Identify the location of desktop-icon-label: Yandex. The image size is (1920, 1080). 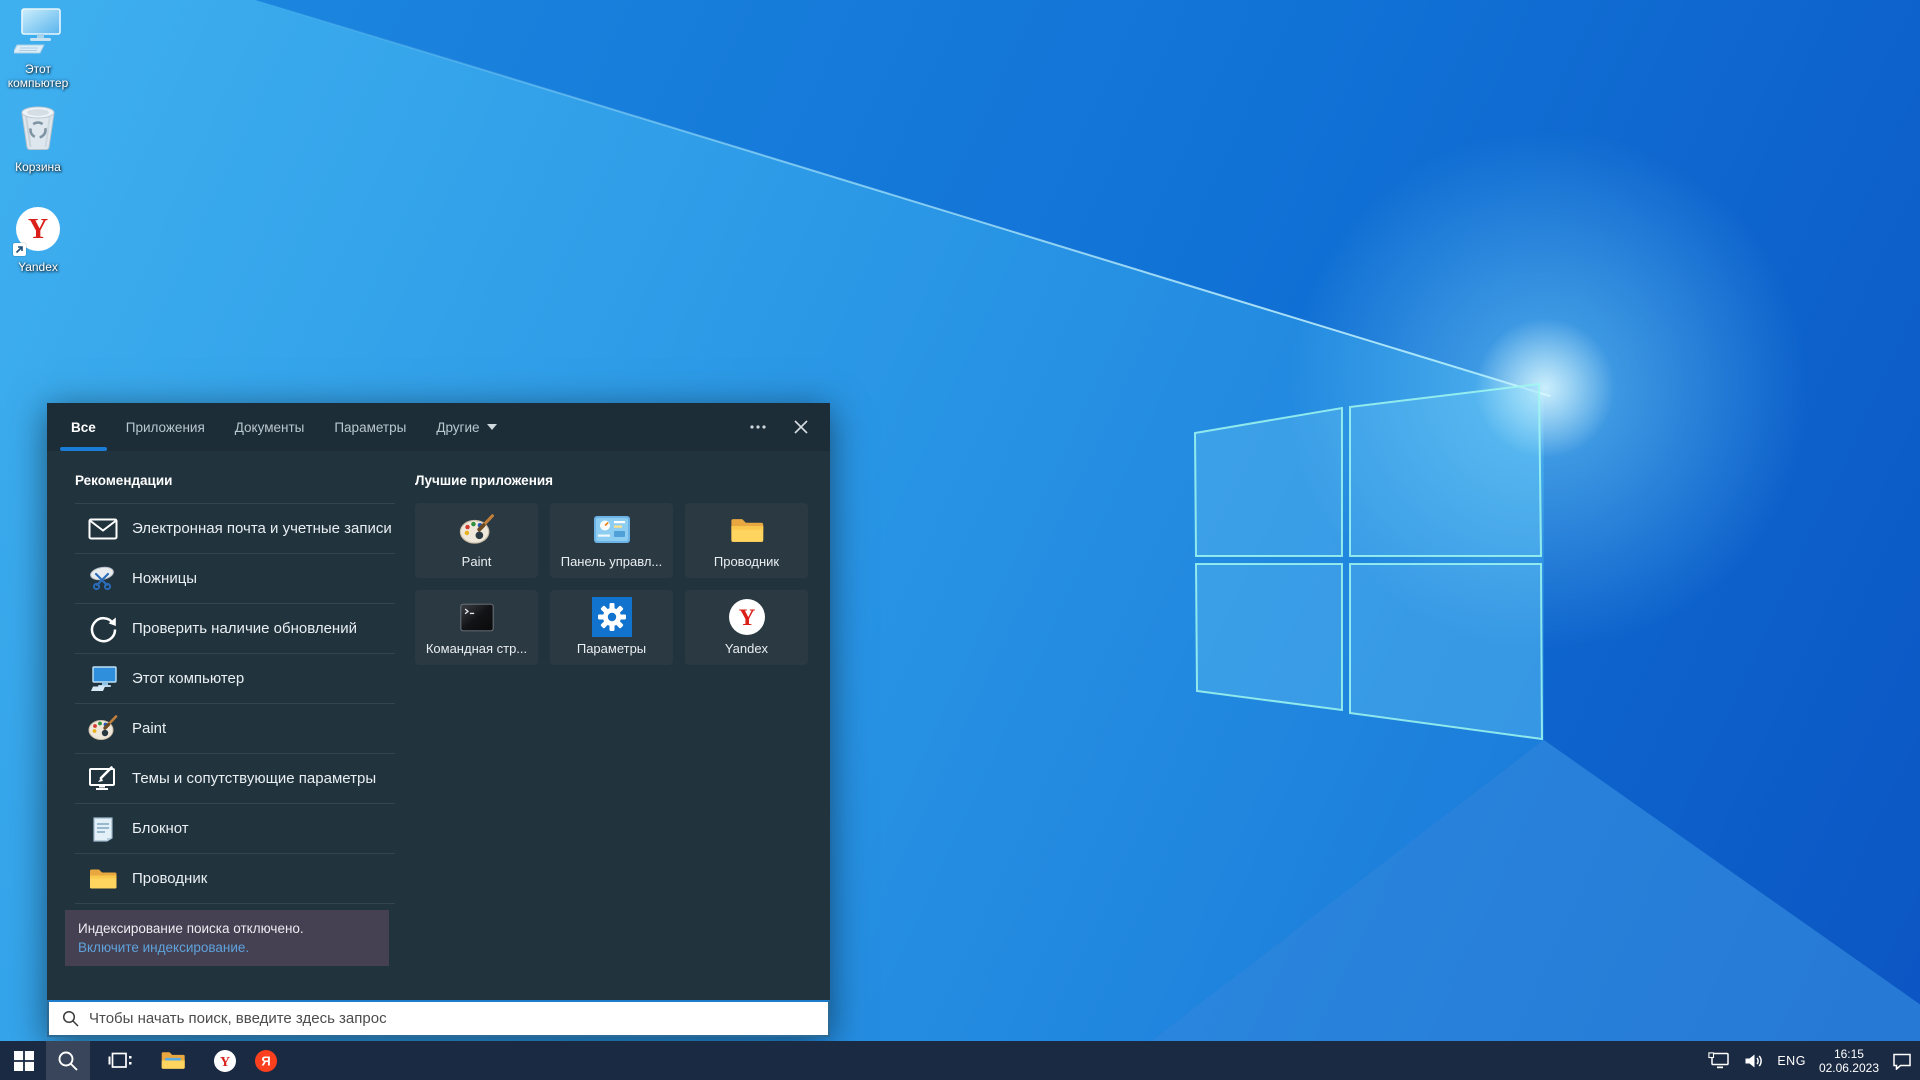
(38, 267).